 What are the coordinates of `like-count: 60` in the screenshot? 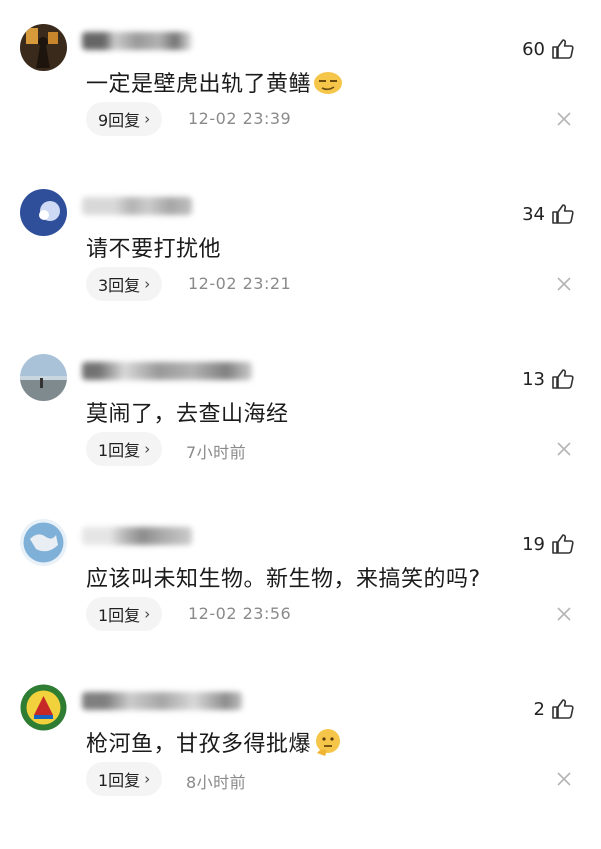 It's located at (533, 49).